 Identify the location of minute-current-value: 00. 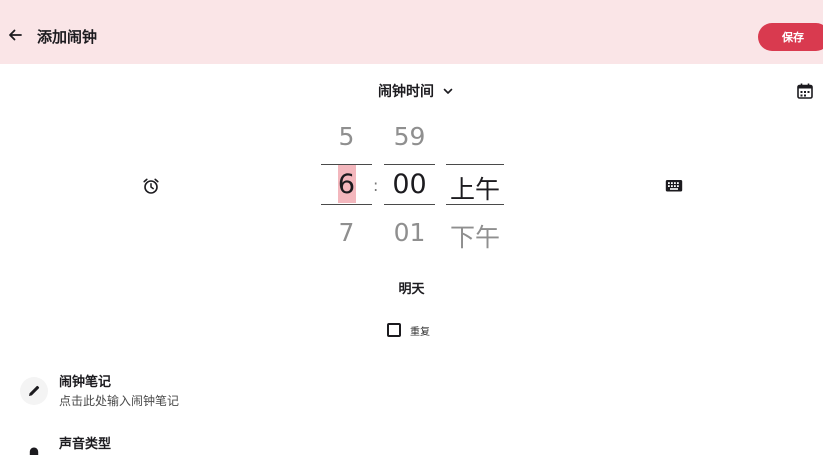
(409, 184).